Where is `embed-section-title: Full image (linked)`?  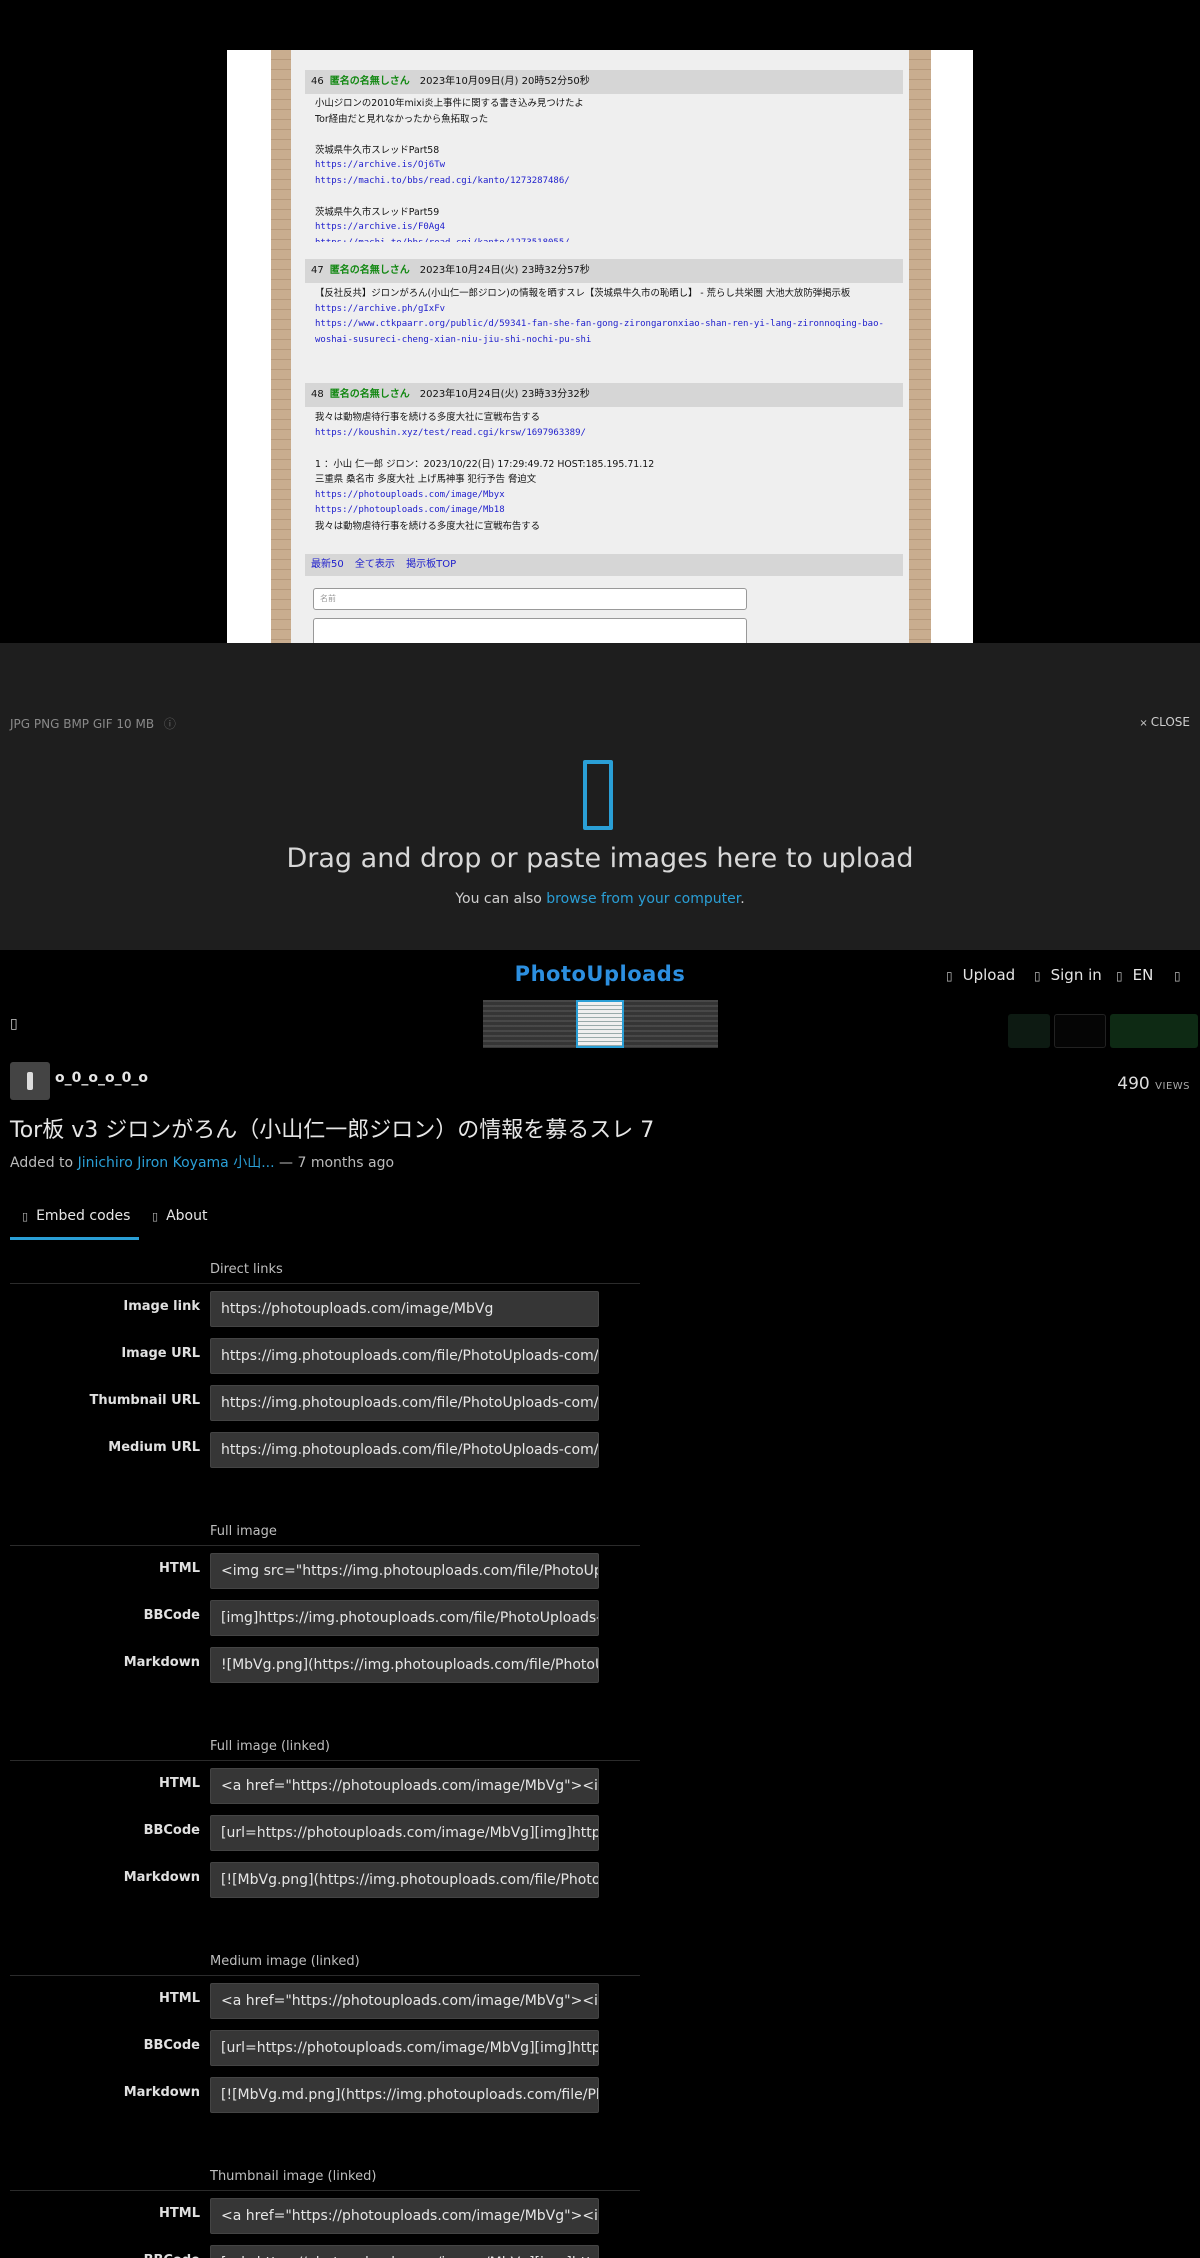 embed-section-title: Full image (linked) is located at coordinates (270, 1746).